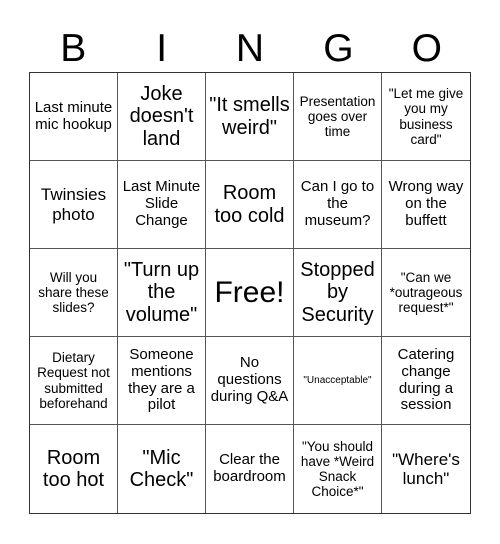  I want to click on cell-text: "You should have *Weird Snack Choice*", so click(337, 469).